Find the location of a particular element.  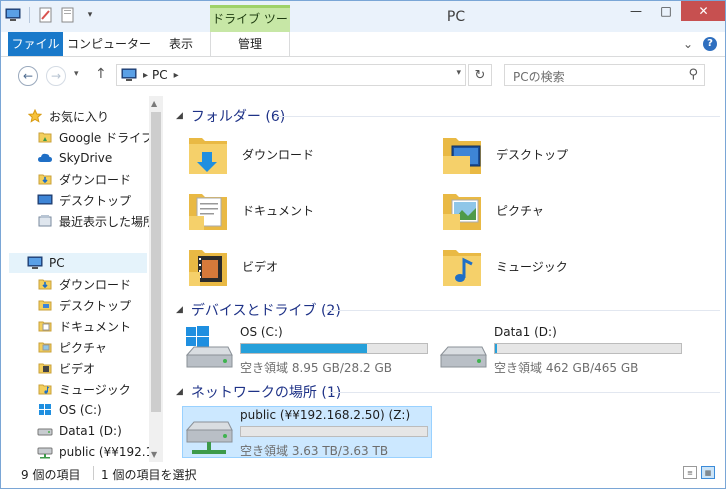

sidebar-item-downloads-fav: ダウンロード is located at coordinates (84, 179).